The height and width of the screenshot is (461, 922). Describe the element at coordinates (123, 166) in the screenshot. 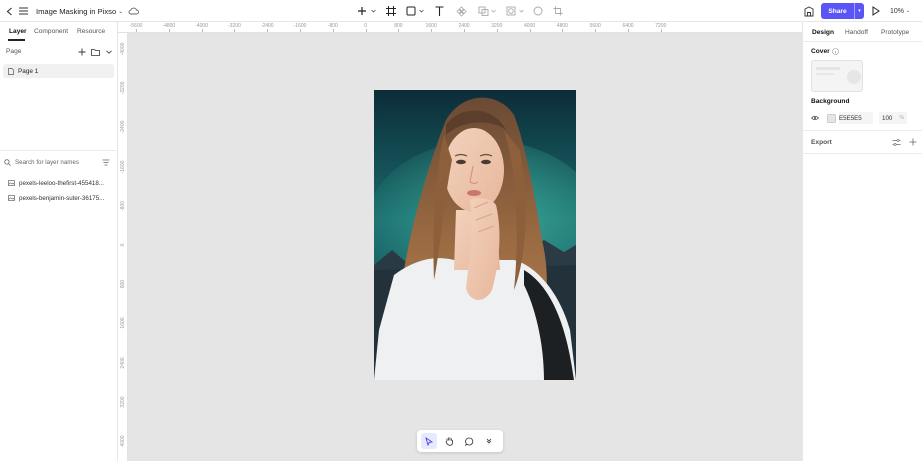

I see `ruler-tick-label: -1600` at that location.